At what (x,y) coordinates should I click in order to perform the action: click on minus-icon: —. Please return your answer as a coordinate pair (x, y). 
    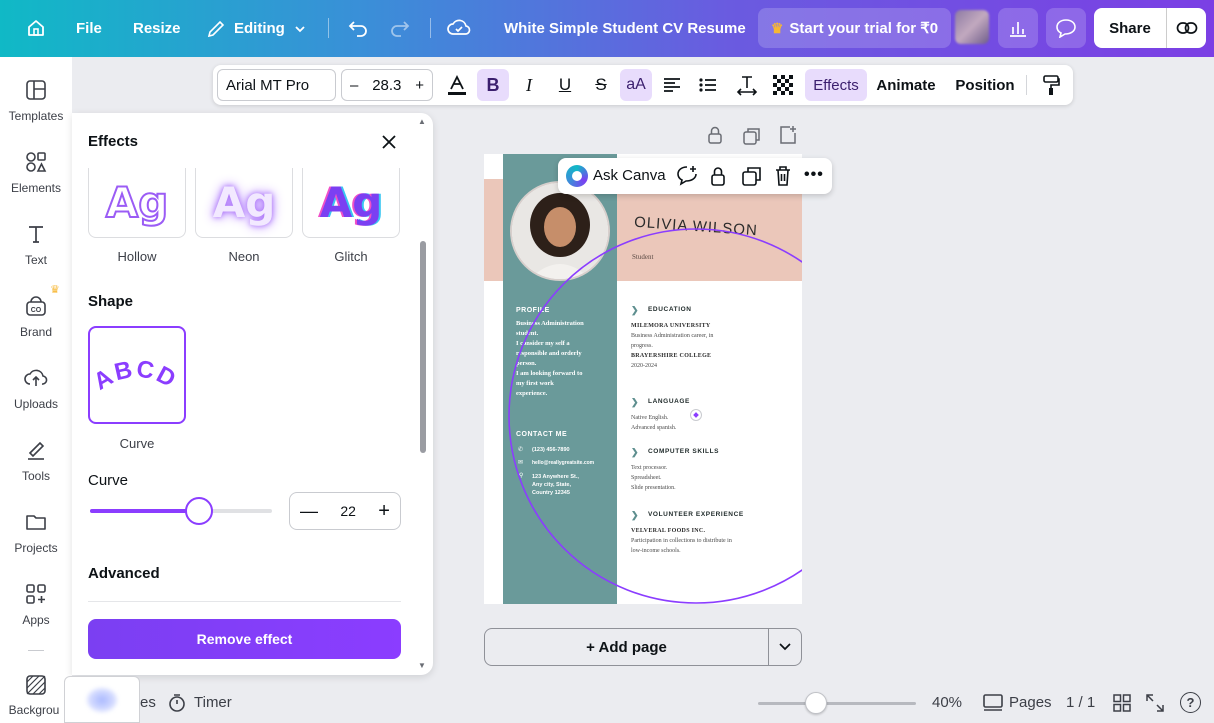
    Looking at the image, I should click on (309, 511).